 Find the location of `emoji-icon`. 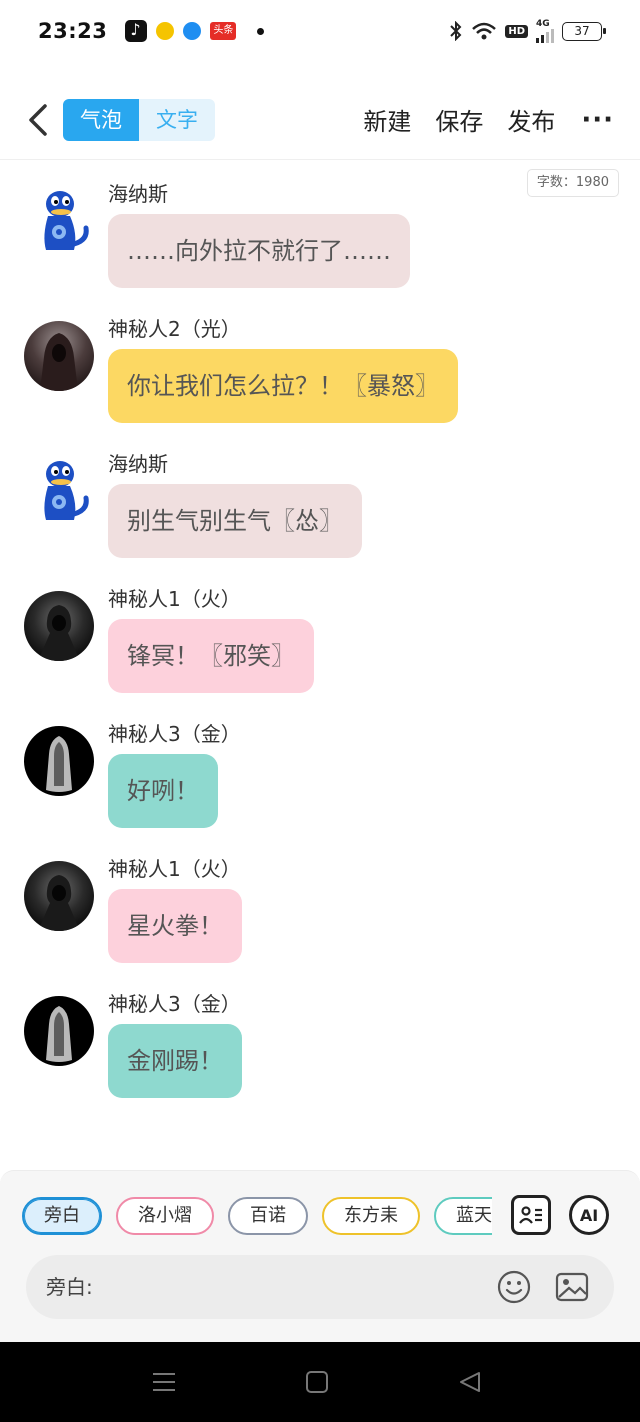

emoji-icon is located at coordinates (514, 1287).